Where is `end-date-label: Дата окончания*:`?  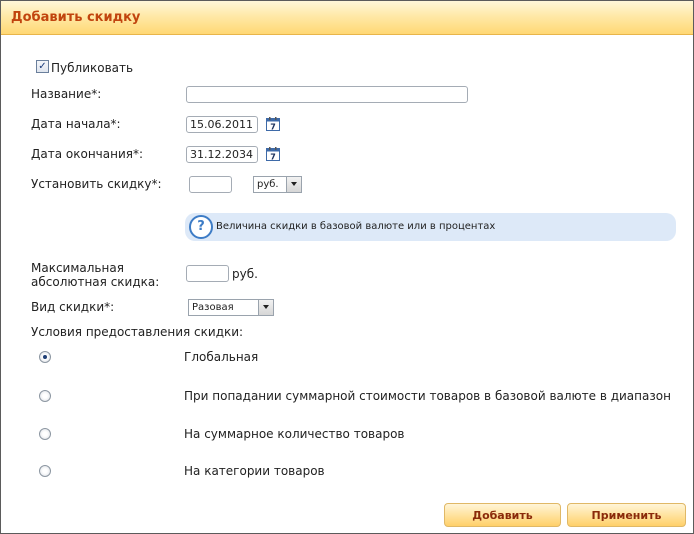 end-date-label: Дата окончания*: is located at coordinates (87, 154).